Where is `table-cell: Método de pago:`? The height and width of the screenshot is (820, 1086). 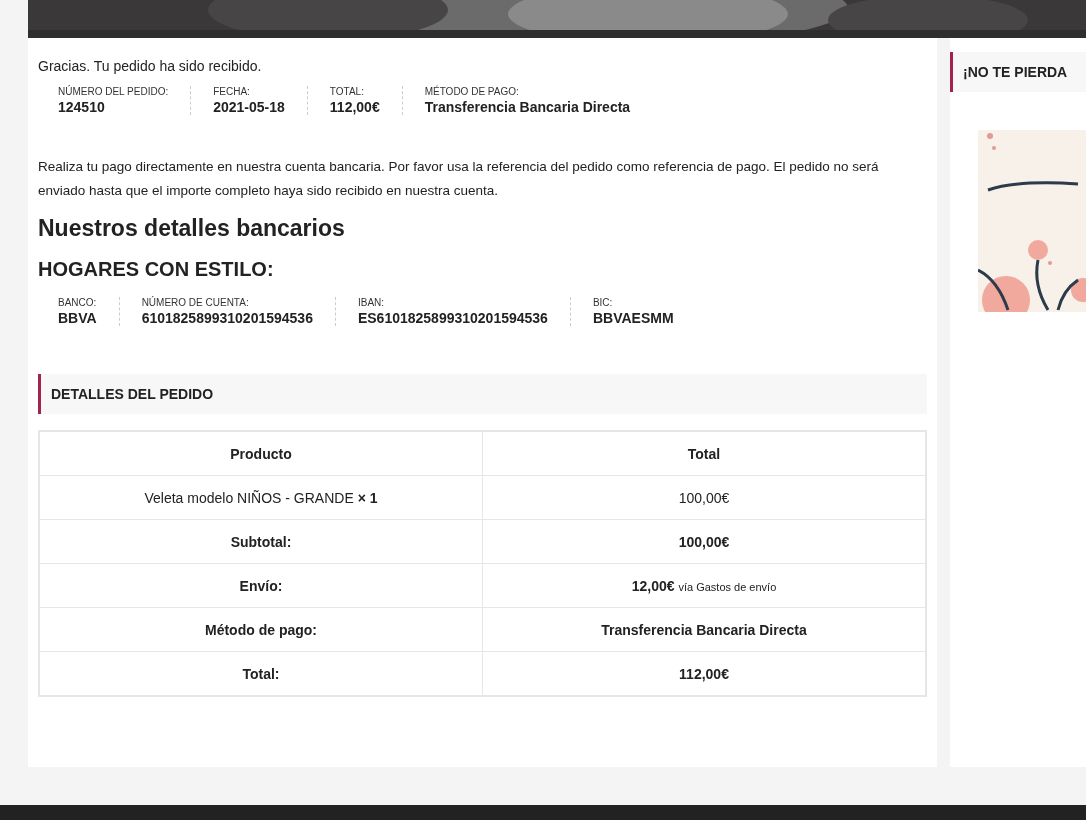
table-cell: Método de pago: is located at coordinates (261, 629).